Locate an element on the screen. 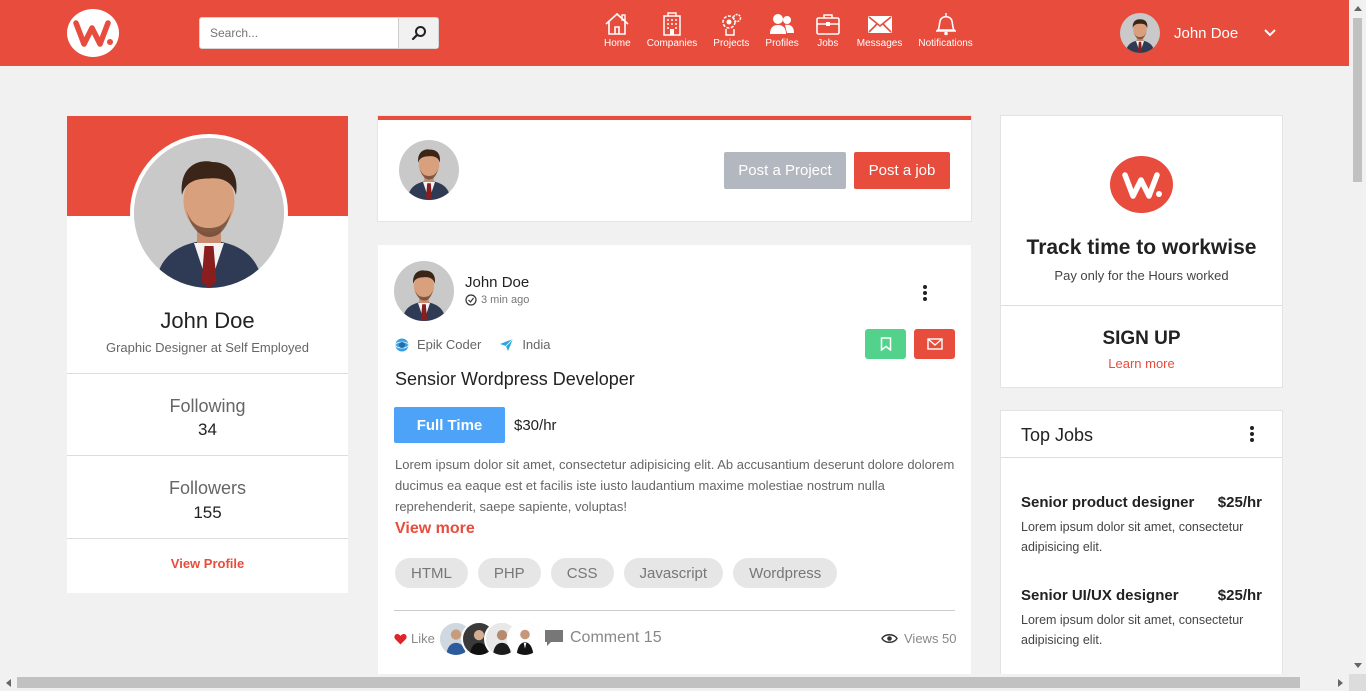  vertical-scroll-thumb is located at coordinates (1357, 100).